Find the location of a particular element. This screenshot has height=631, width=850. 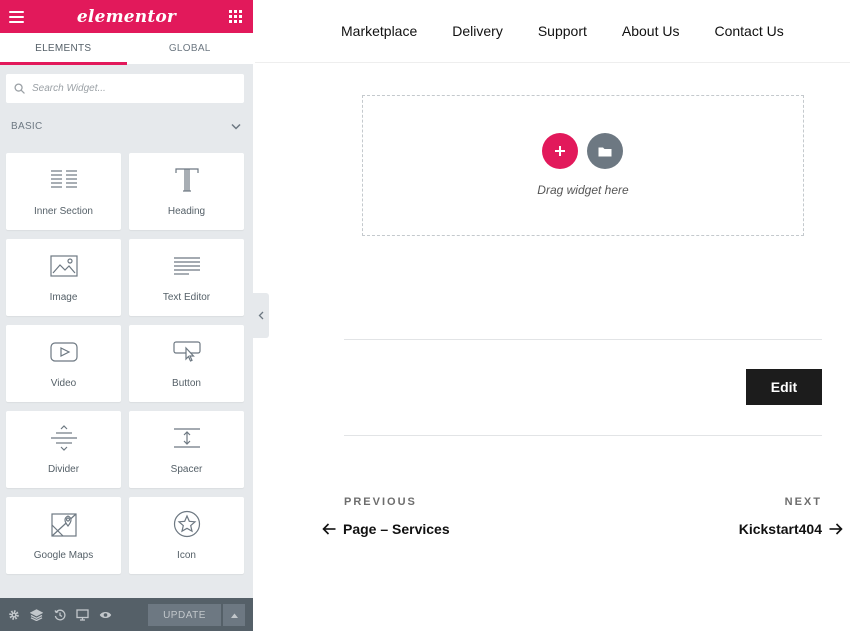

add-section-button is located at coordinates (560, 151).